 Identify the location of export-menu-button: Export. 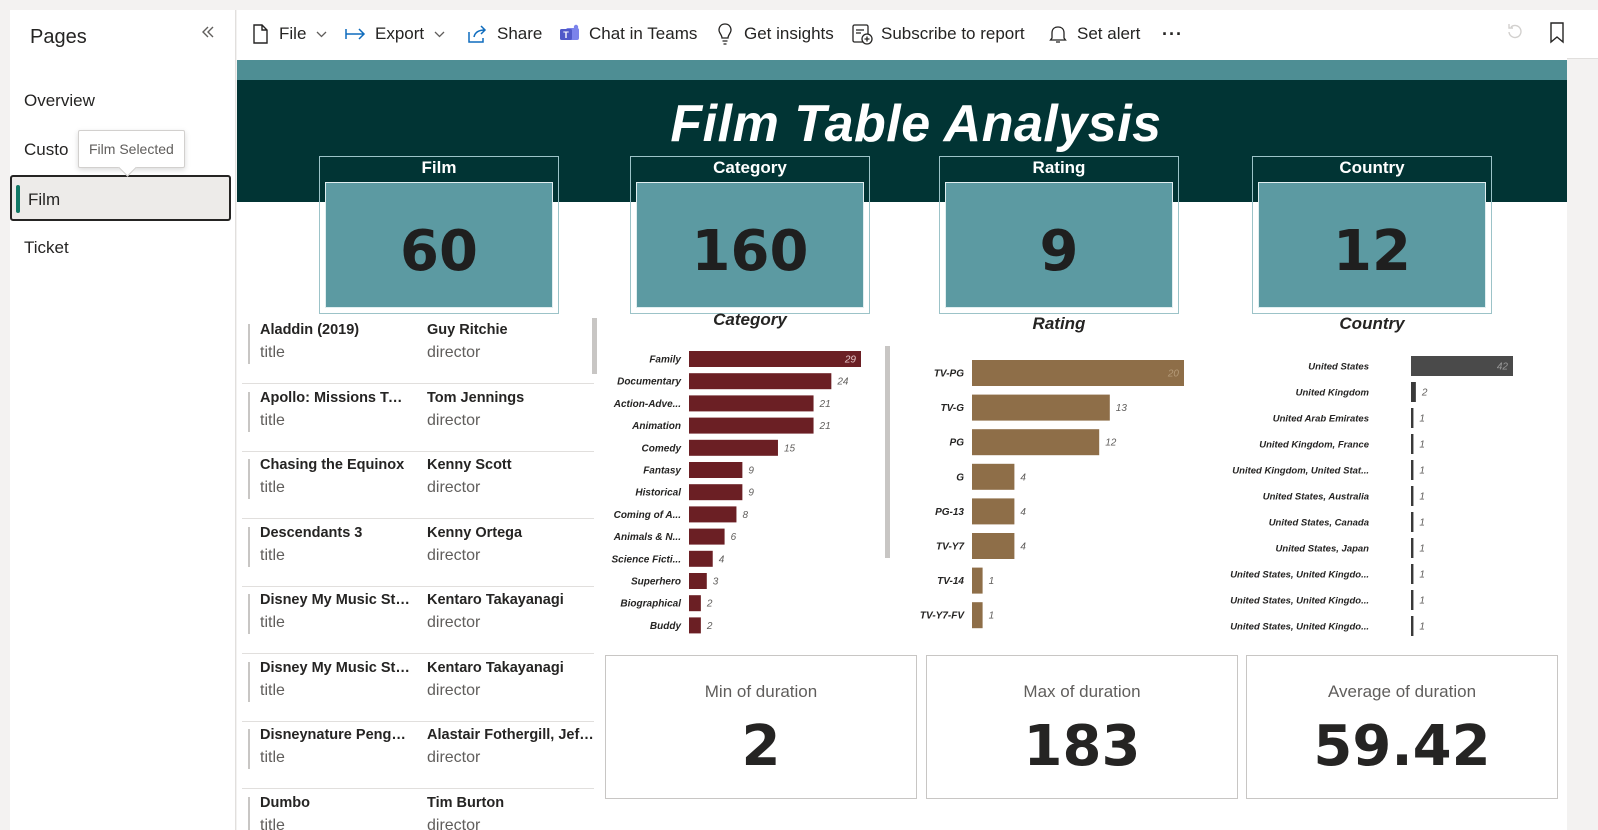
(395, 34).